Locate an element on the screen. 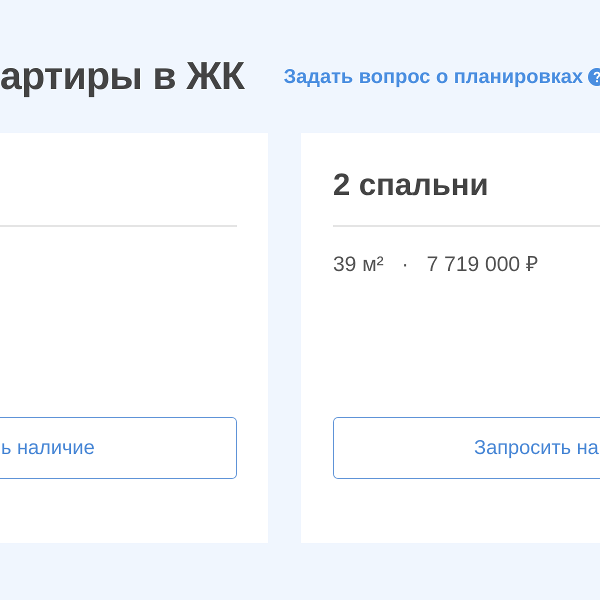  card-heading: 2 спальни is located at coordinates (411, 185).